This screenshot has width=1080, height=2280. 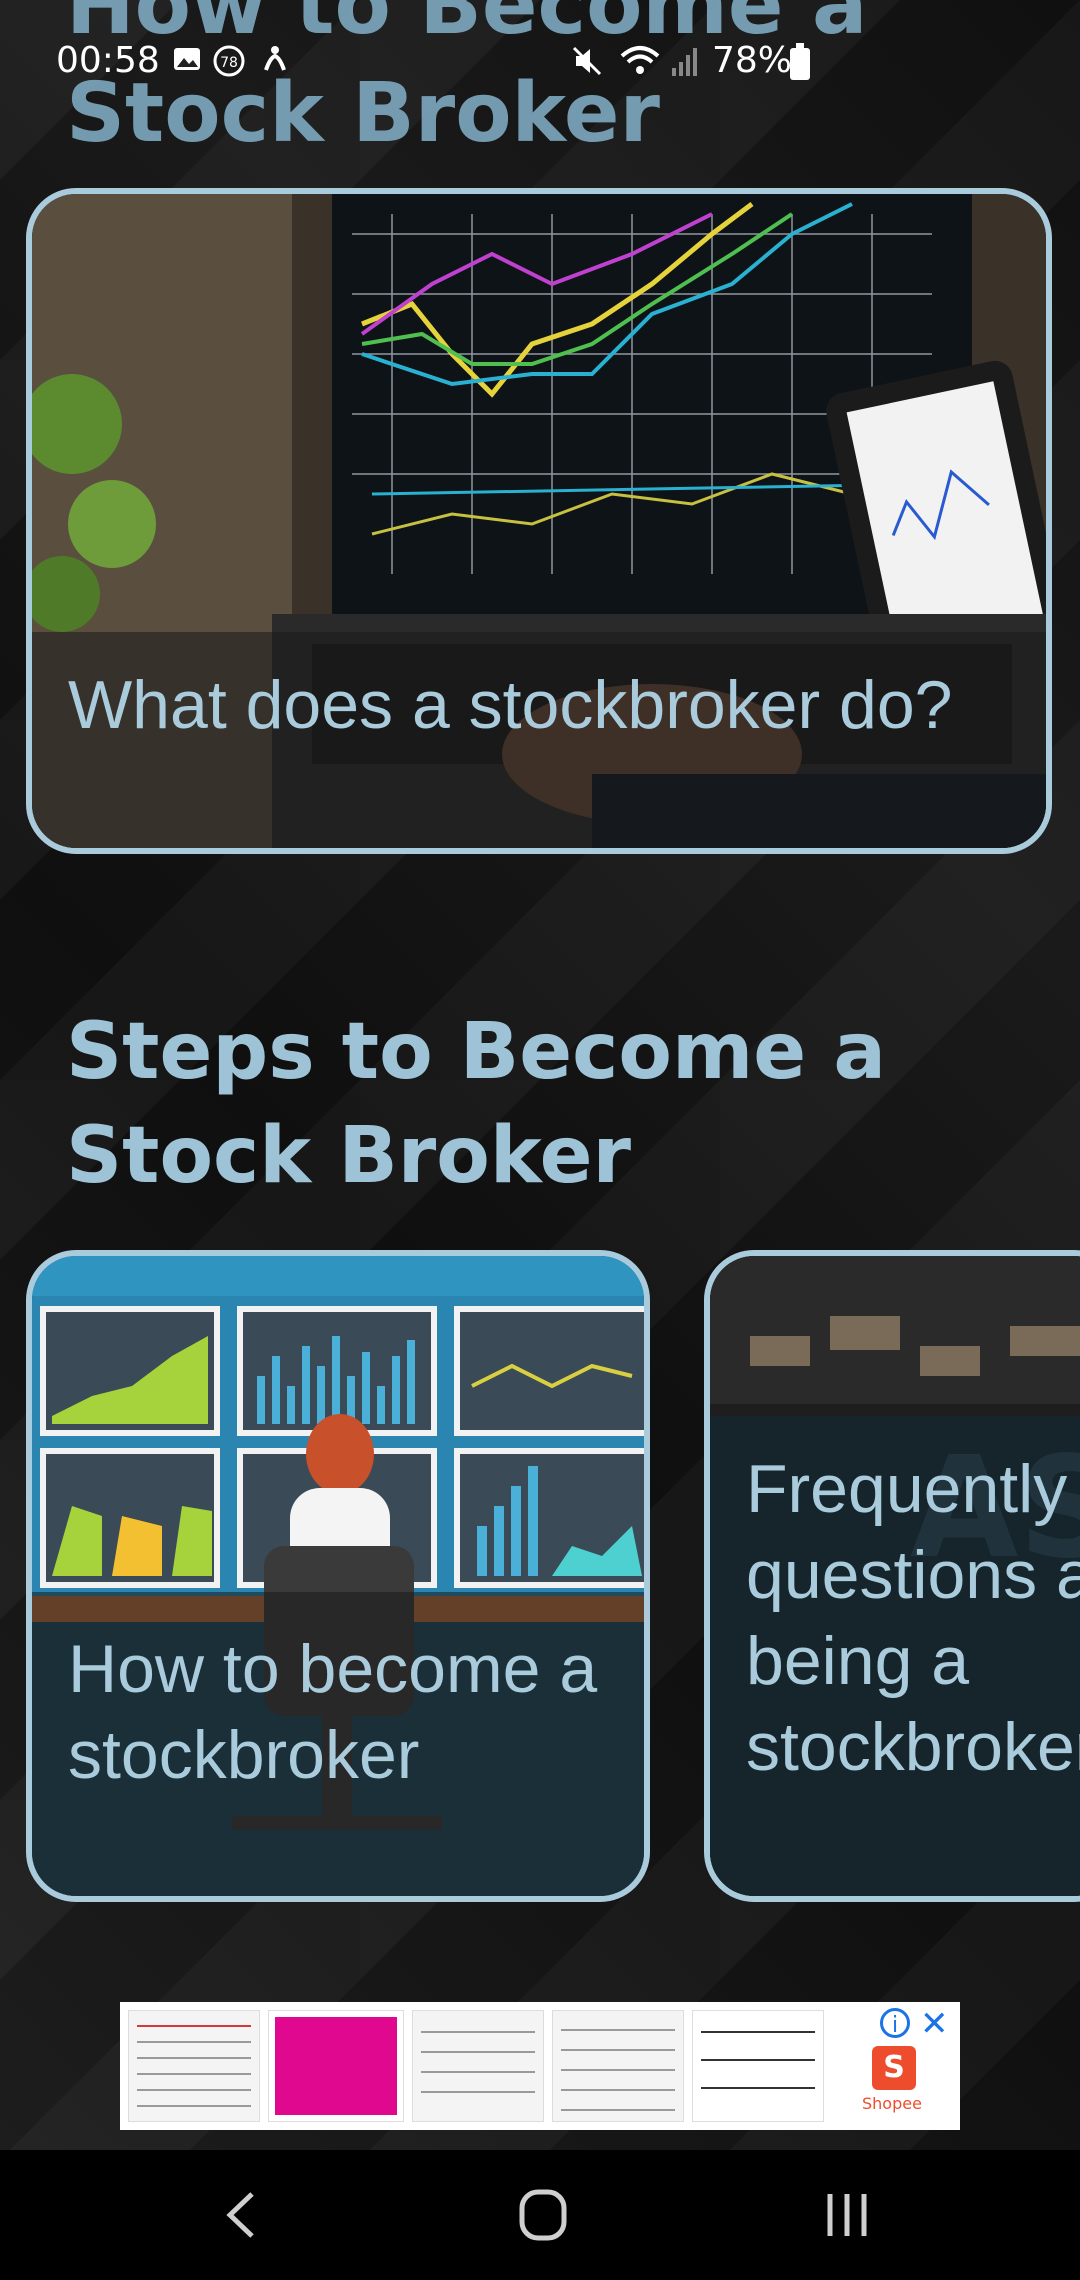 I want to click on ad-form-thumbnail, so click(x=758, y=2066).